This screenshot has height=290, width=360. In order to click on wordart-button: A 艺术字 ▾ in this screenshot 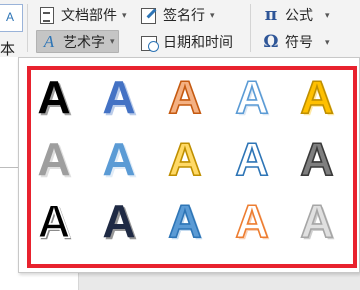, I will do `click(77, 41)`.